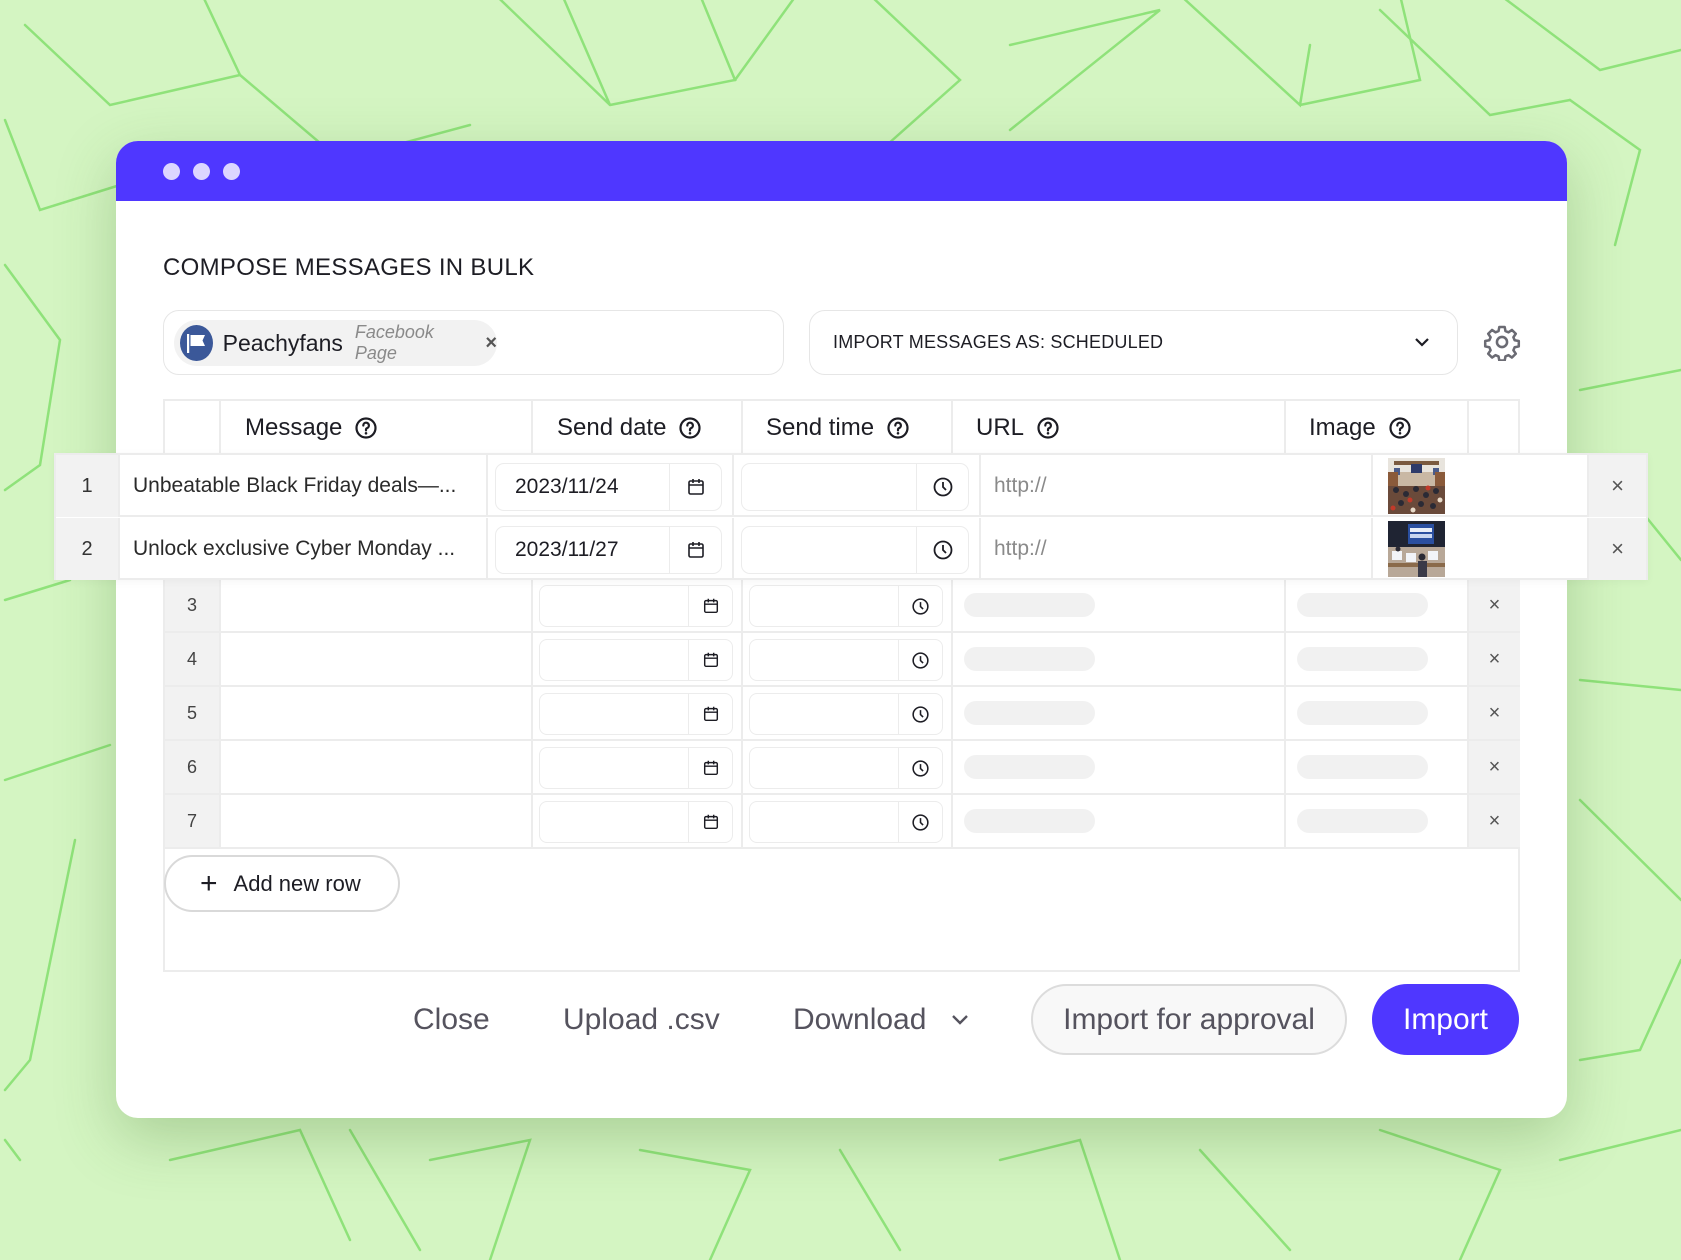 This screenshot has width=1681, height=1260. I want to click on send-time-cell, so click(846, 821).